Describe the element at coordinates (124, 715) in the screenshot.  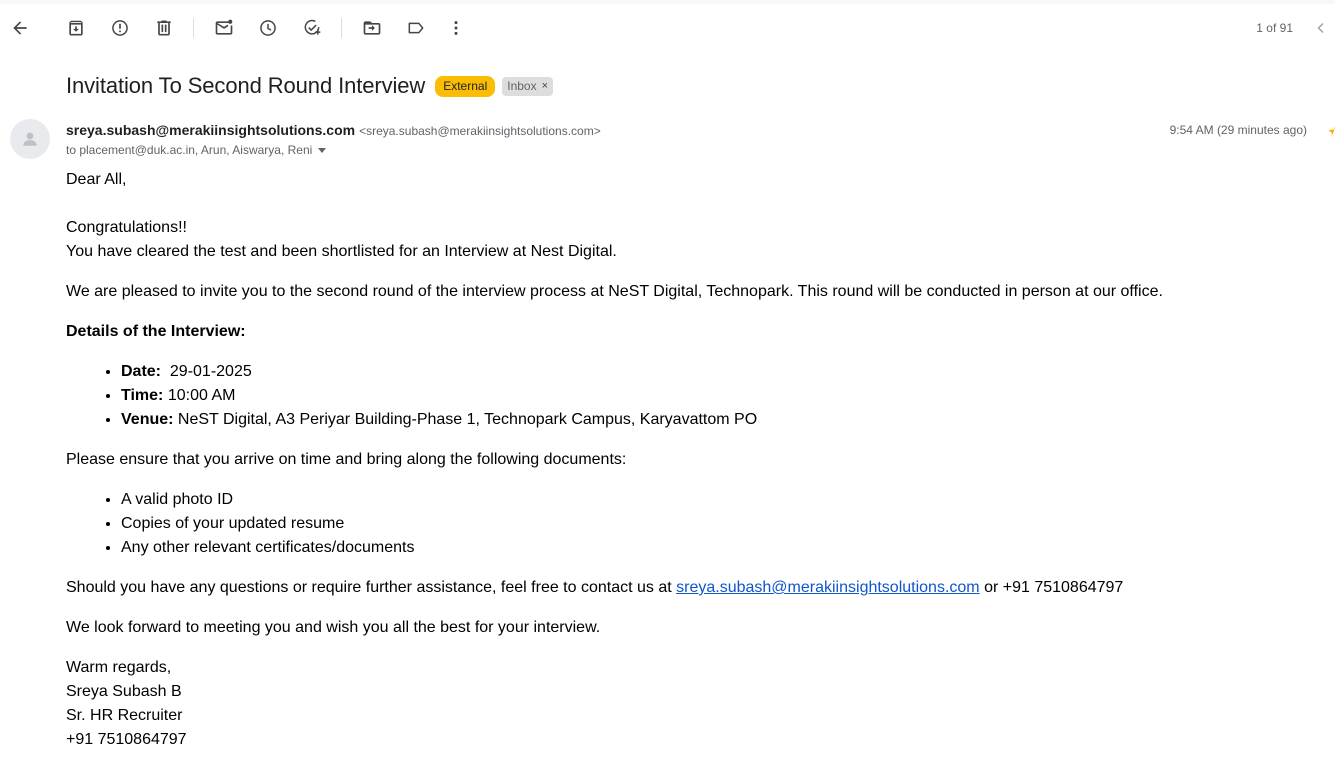
I see `signature-line: Sr. HR Recruiter` at that location.